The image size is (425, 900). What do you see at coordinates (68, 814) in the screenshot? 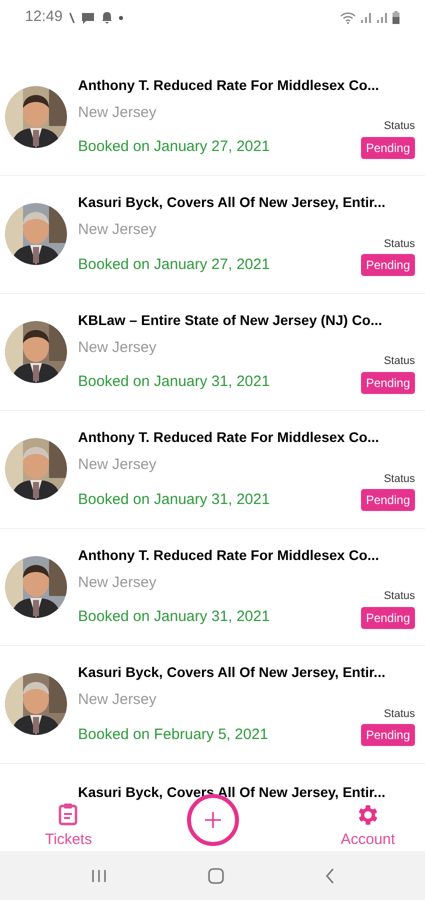
I see `clipboard-icon` at bounding box center [68, 814].